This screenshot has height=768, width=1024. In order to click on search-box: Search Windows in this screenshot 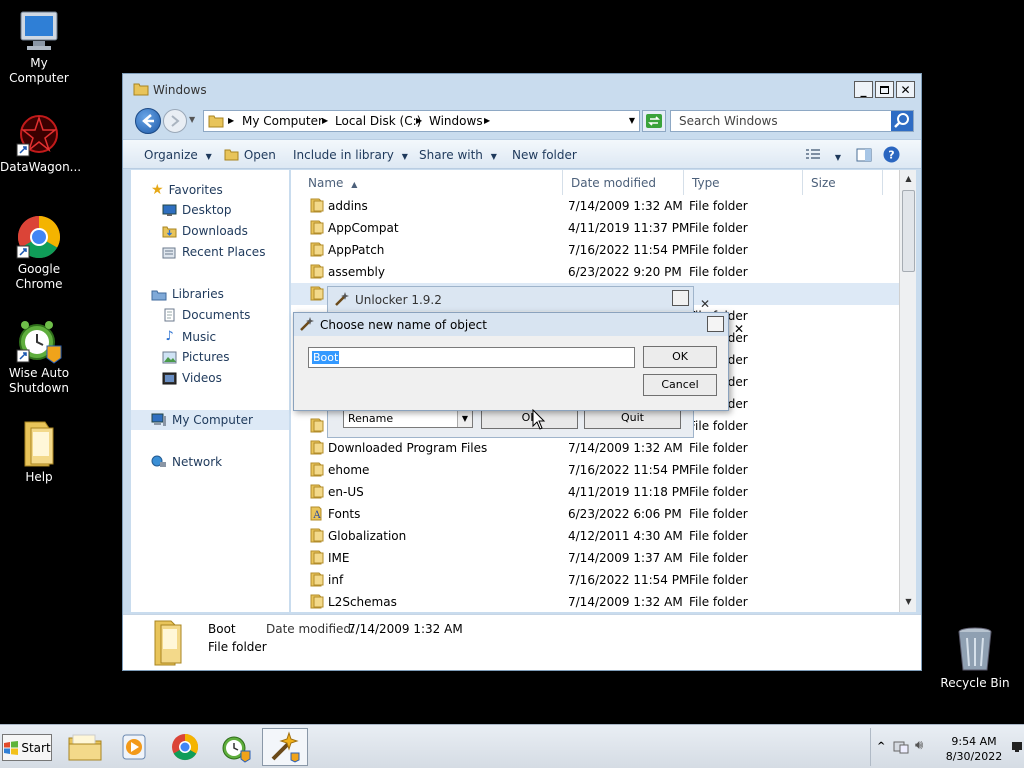, I will do `click(792, 121)`.